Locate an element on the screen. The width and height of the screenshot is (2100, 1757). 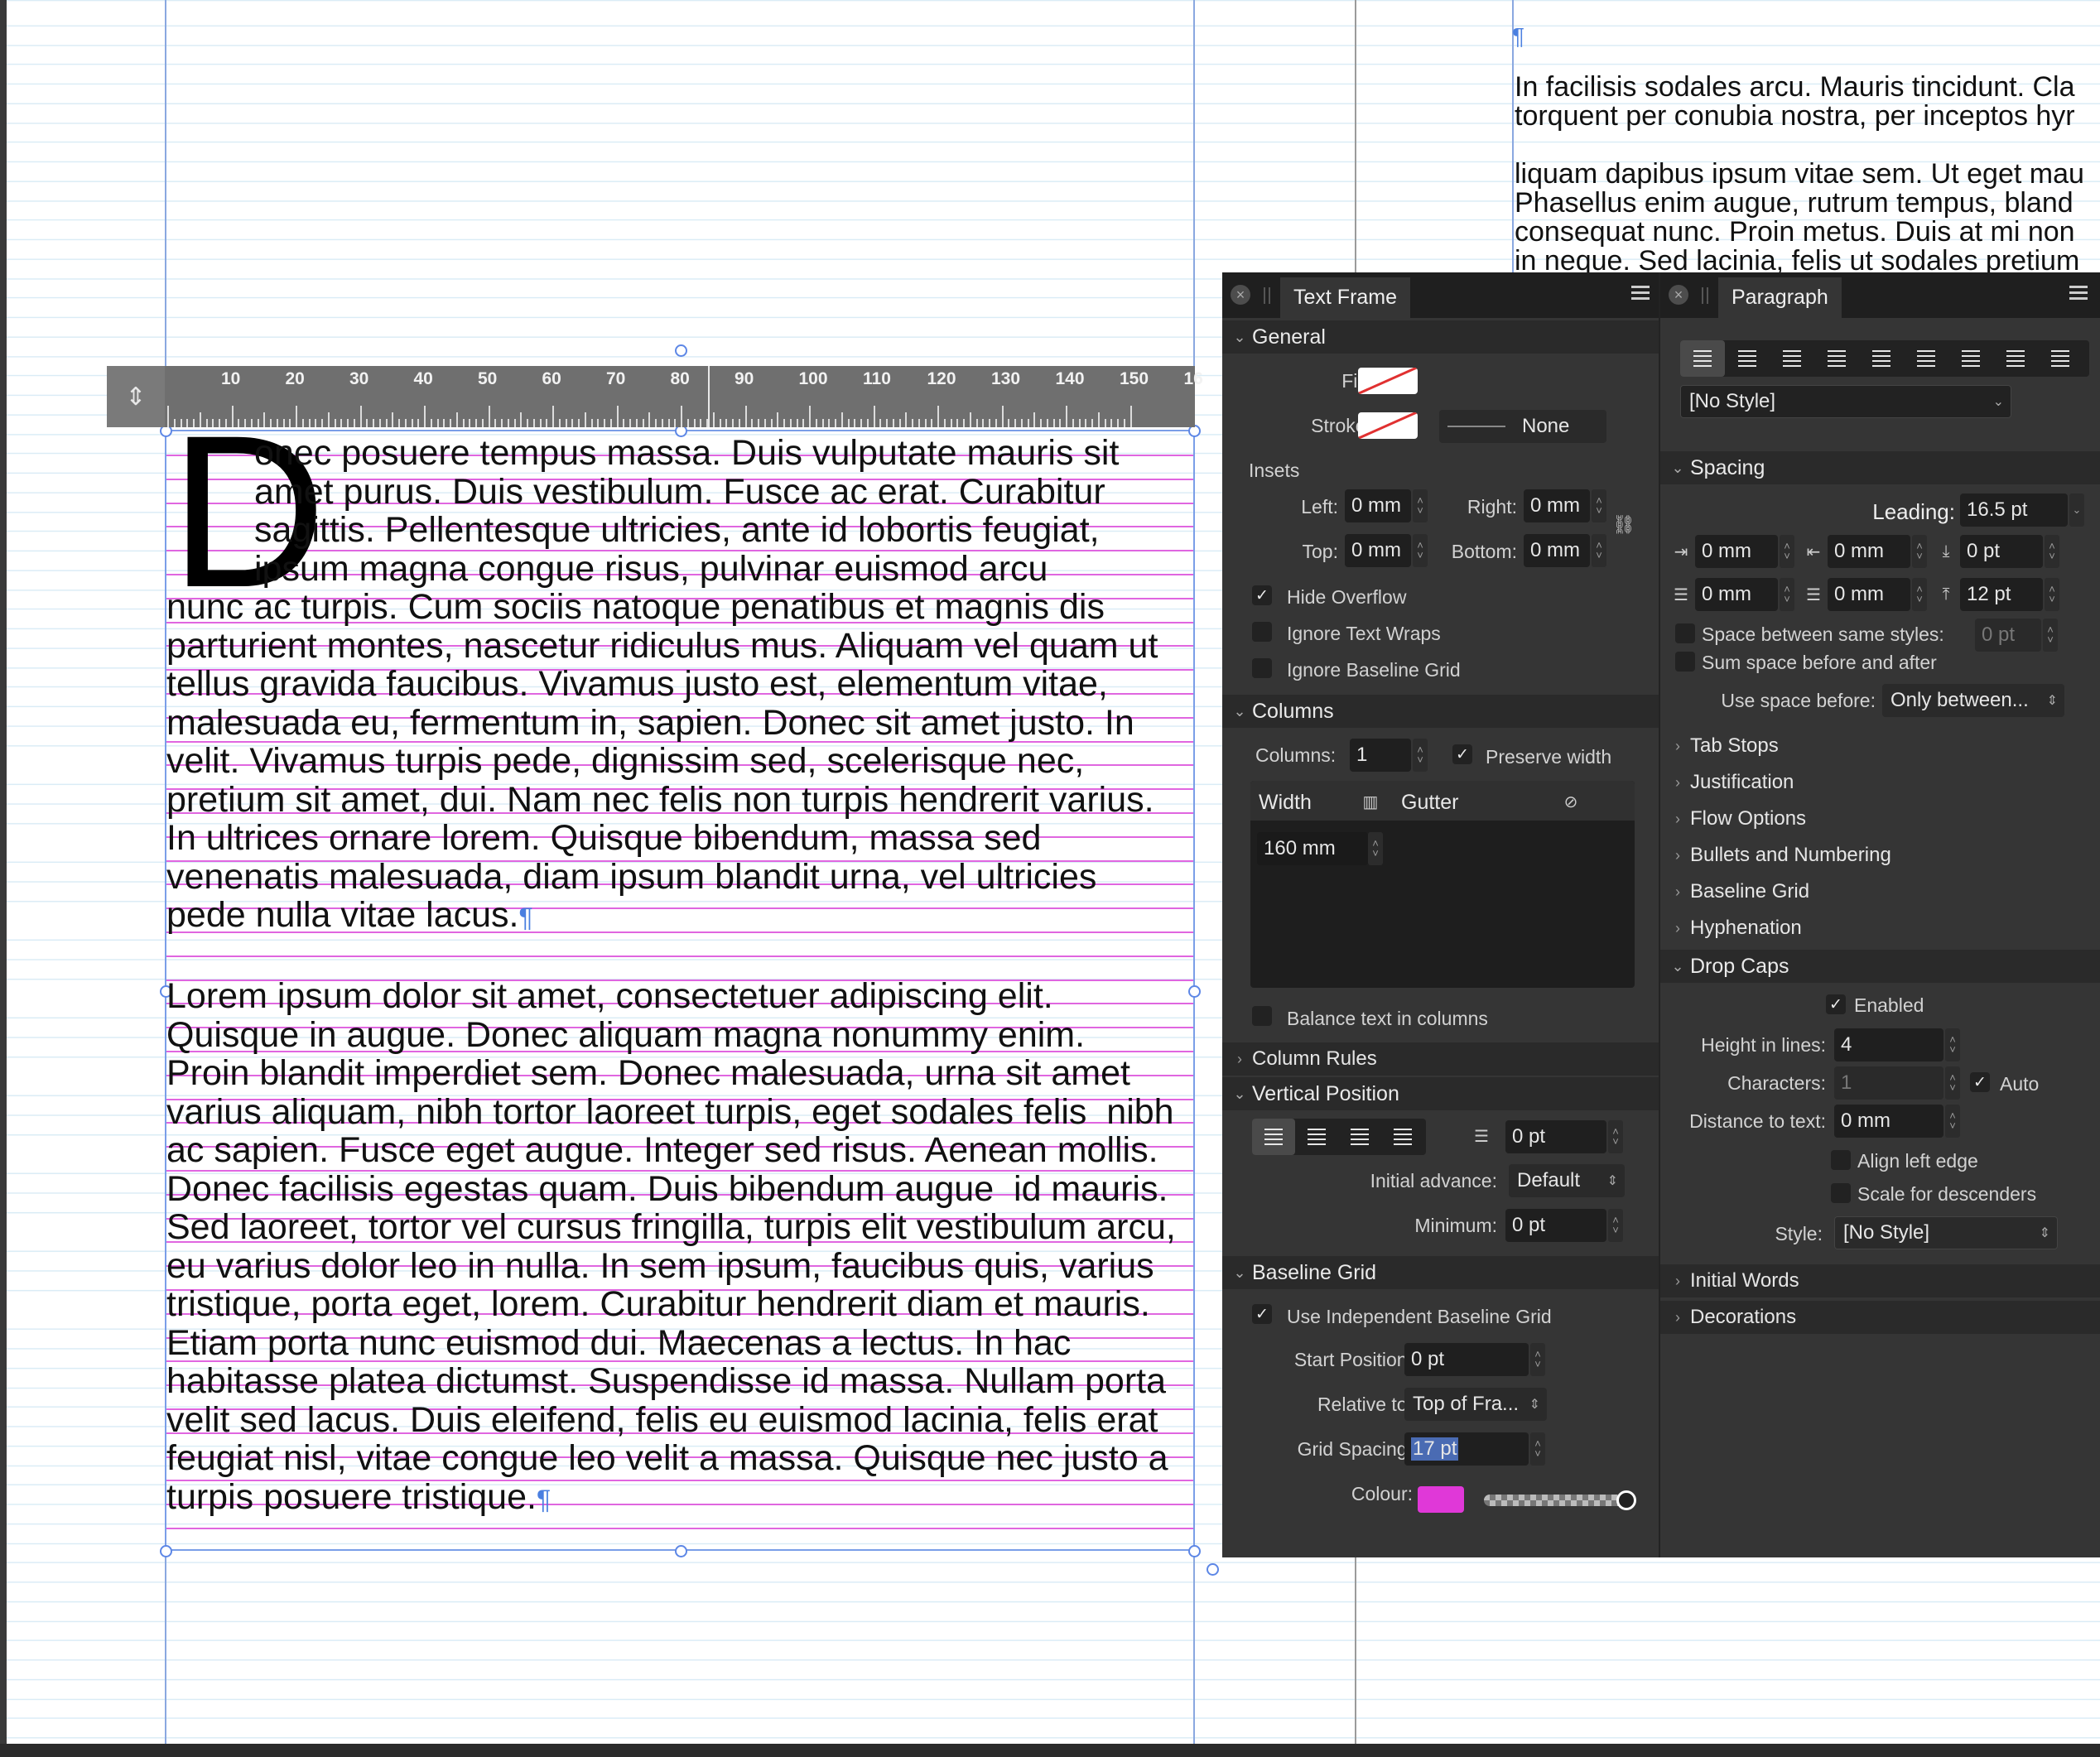
grid-opacity-slider is located at coordinates (1554, 1500).